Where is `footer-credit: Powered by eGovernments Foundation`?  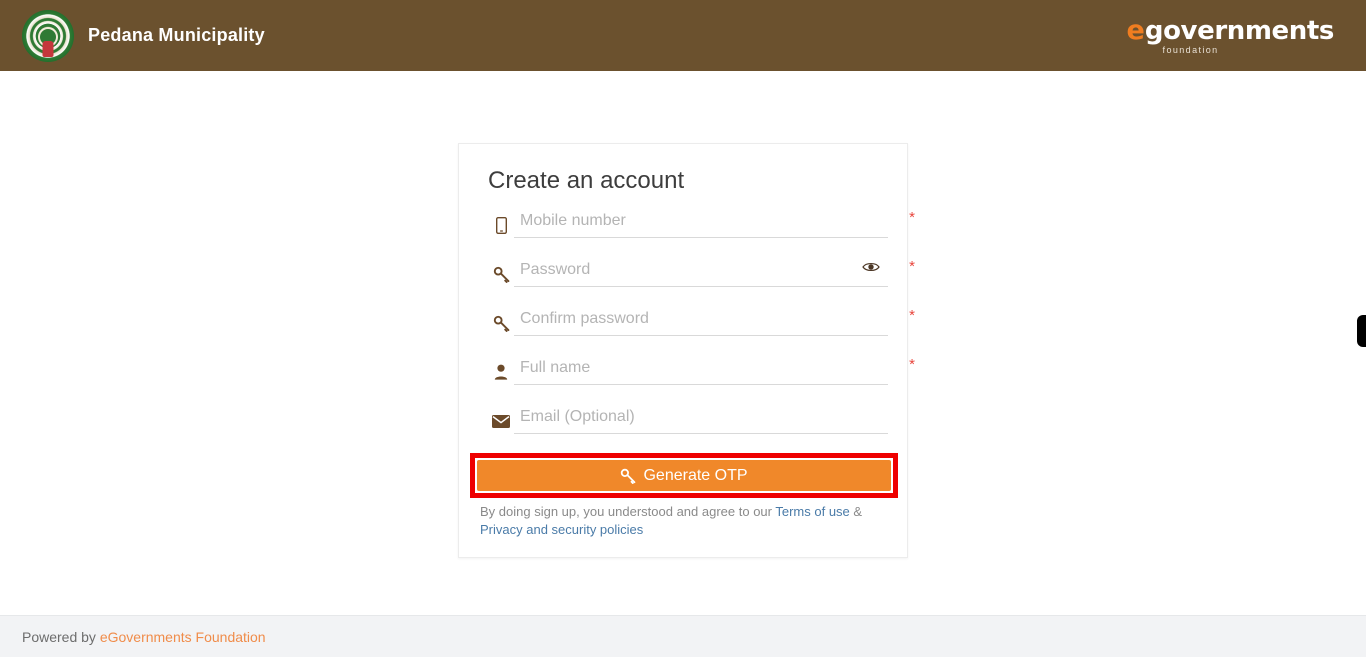 footer-credit: Powered by eGovernments Foundation is located at coordinates (144, 637).